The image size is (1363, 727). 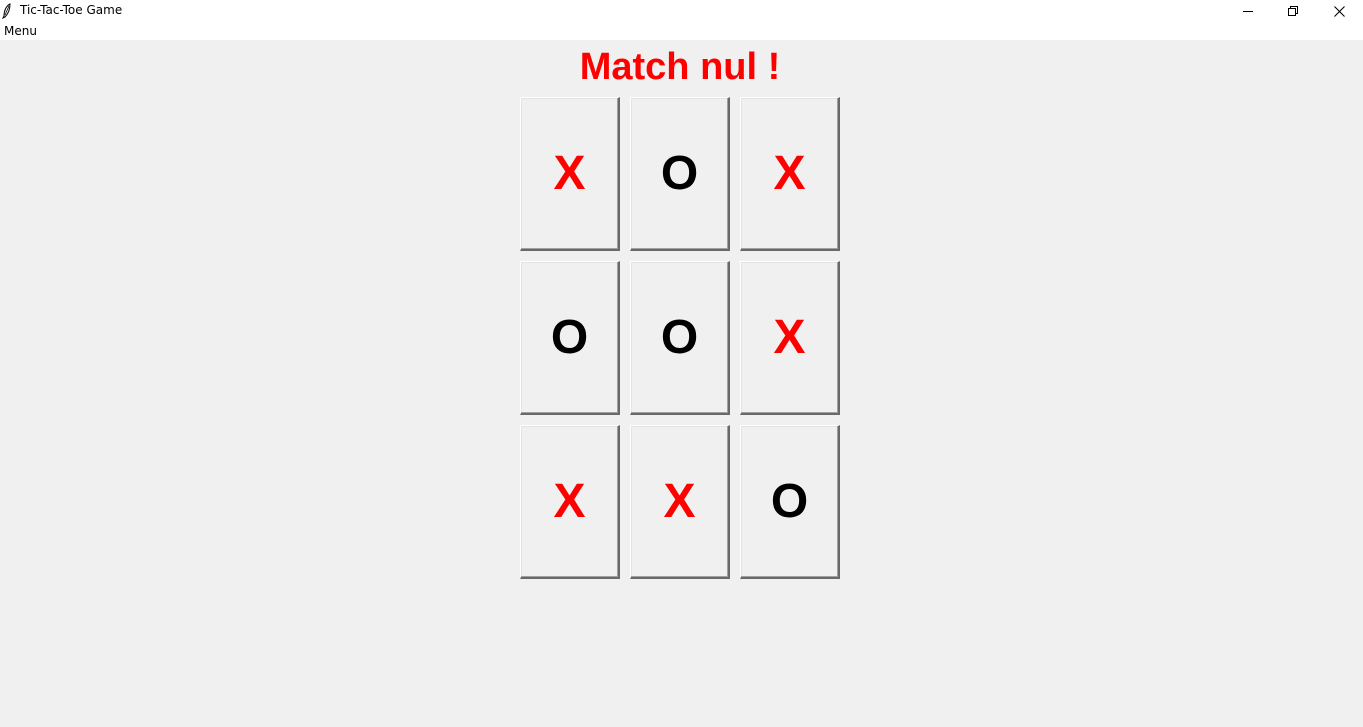 What do you see at coordinates (790, 338) in the screenshot?
I see `board-cell-2-3: X` at bounding box center [790, 338].